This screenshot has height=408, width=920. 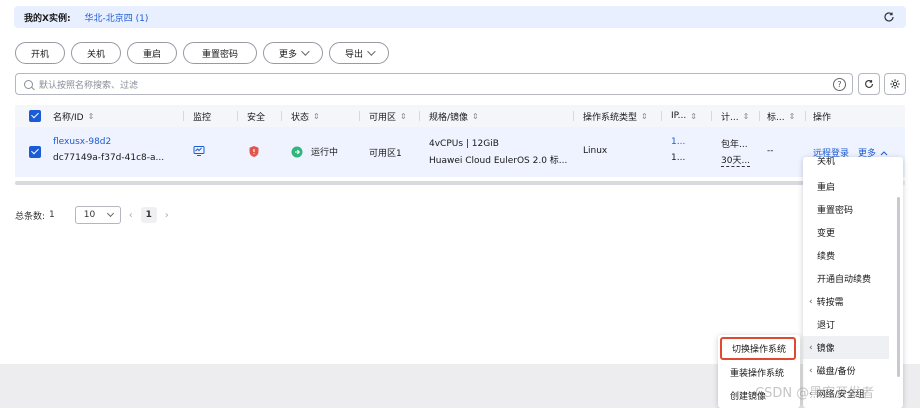 I want to click on menu-item-unsubscribe: 退订, so click(x=853, y=324).